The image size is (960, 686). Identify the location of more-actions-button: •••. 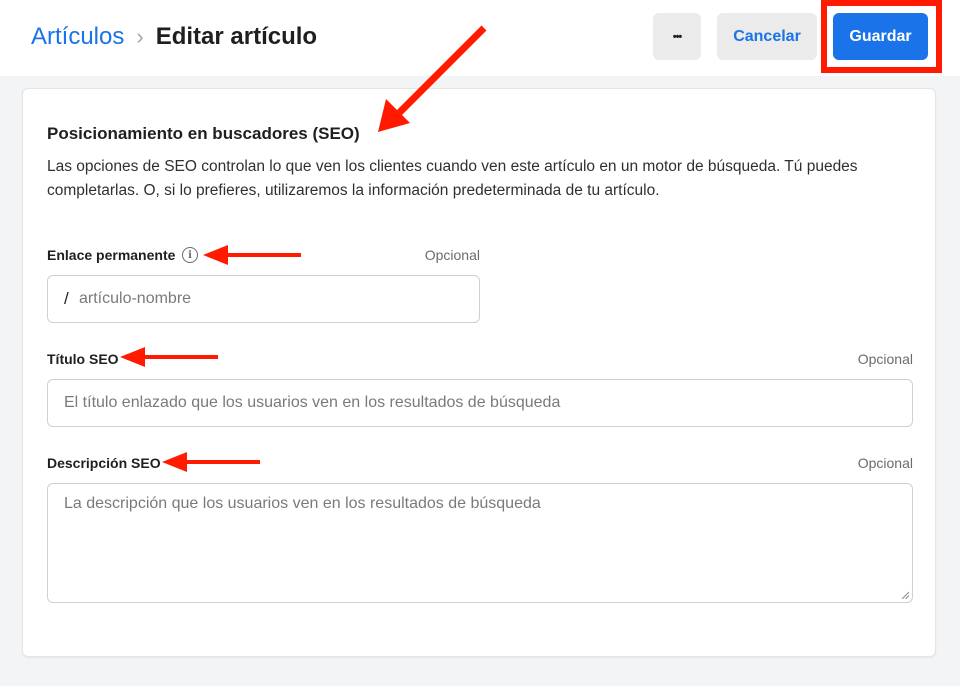
(677, 36).